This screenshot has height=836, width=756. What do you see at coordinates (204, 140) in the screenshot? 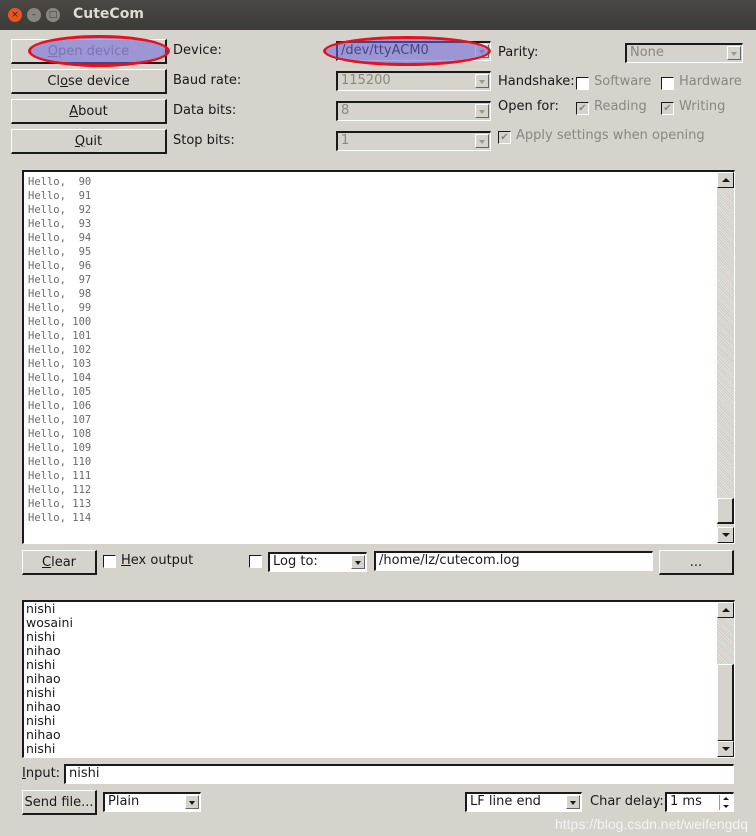
I see `stop-bits-label: Stop bits:` at bounding box center [204, 140].